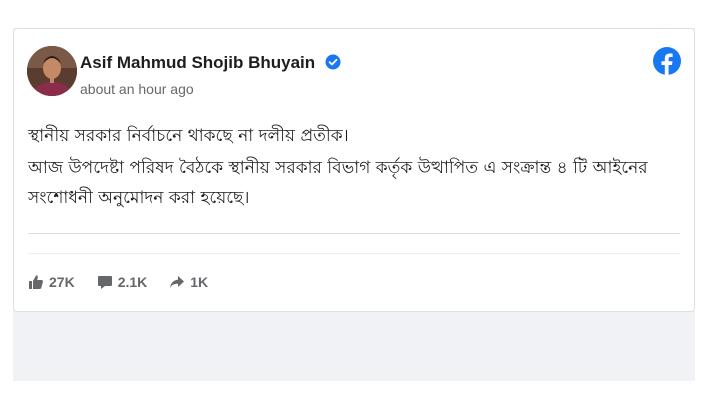  What do you see at coordinates (62, 282) in the screenshot?
I see `like-count: 27K` at bounding box center [62, 282].